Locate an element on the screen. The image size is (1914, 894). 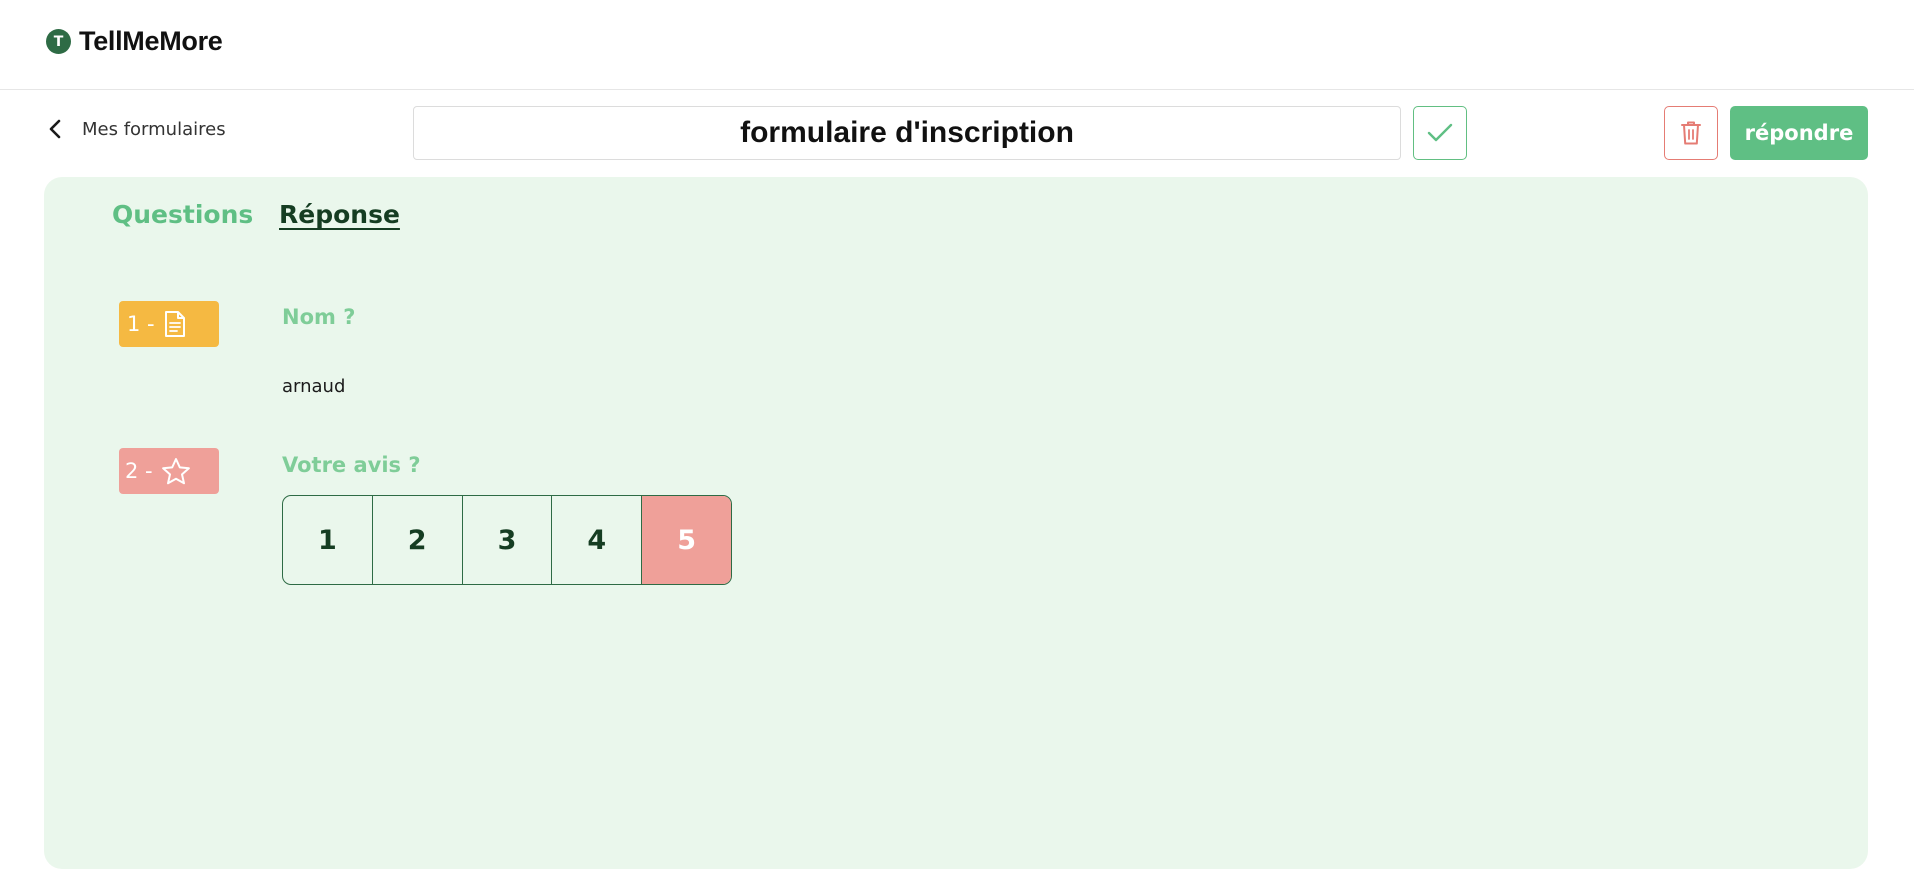
brand: T TellMeMore is located at coordinates (134, 41).